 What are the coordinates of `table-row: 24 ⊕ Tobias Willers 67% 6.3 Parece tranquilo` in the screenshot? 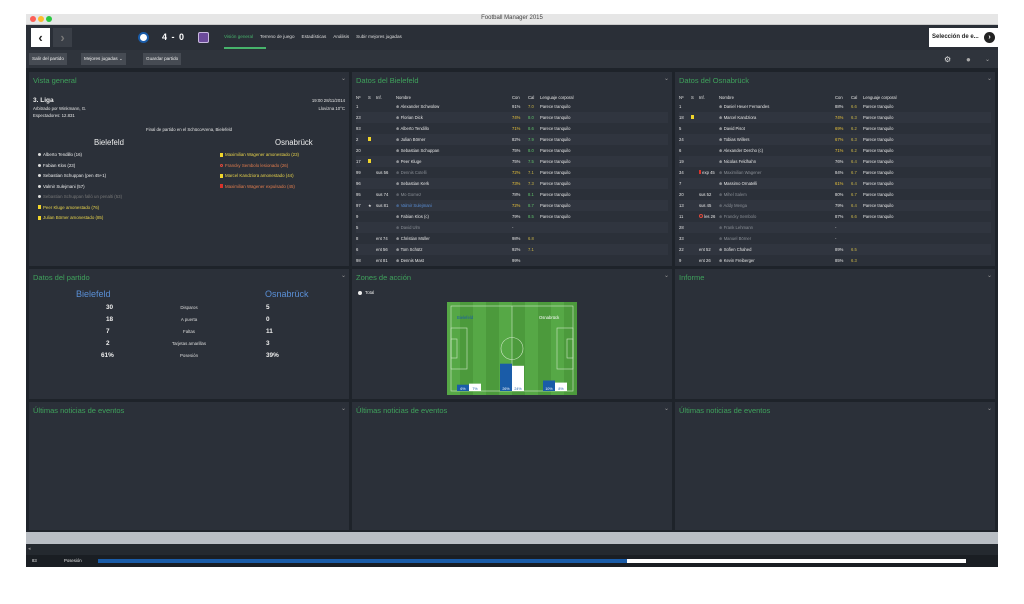 It's located at (835, 139).